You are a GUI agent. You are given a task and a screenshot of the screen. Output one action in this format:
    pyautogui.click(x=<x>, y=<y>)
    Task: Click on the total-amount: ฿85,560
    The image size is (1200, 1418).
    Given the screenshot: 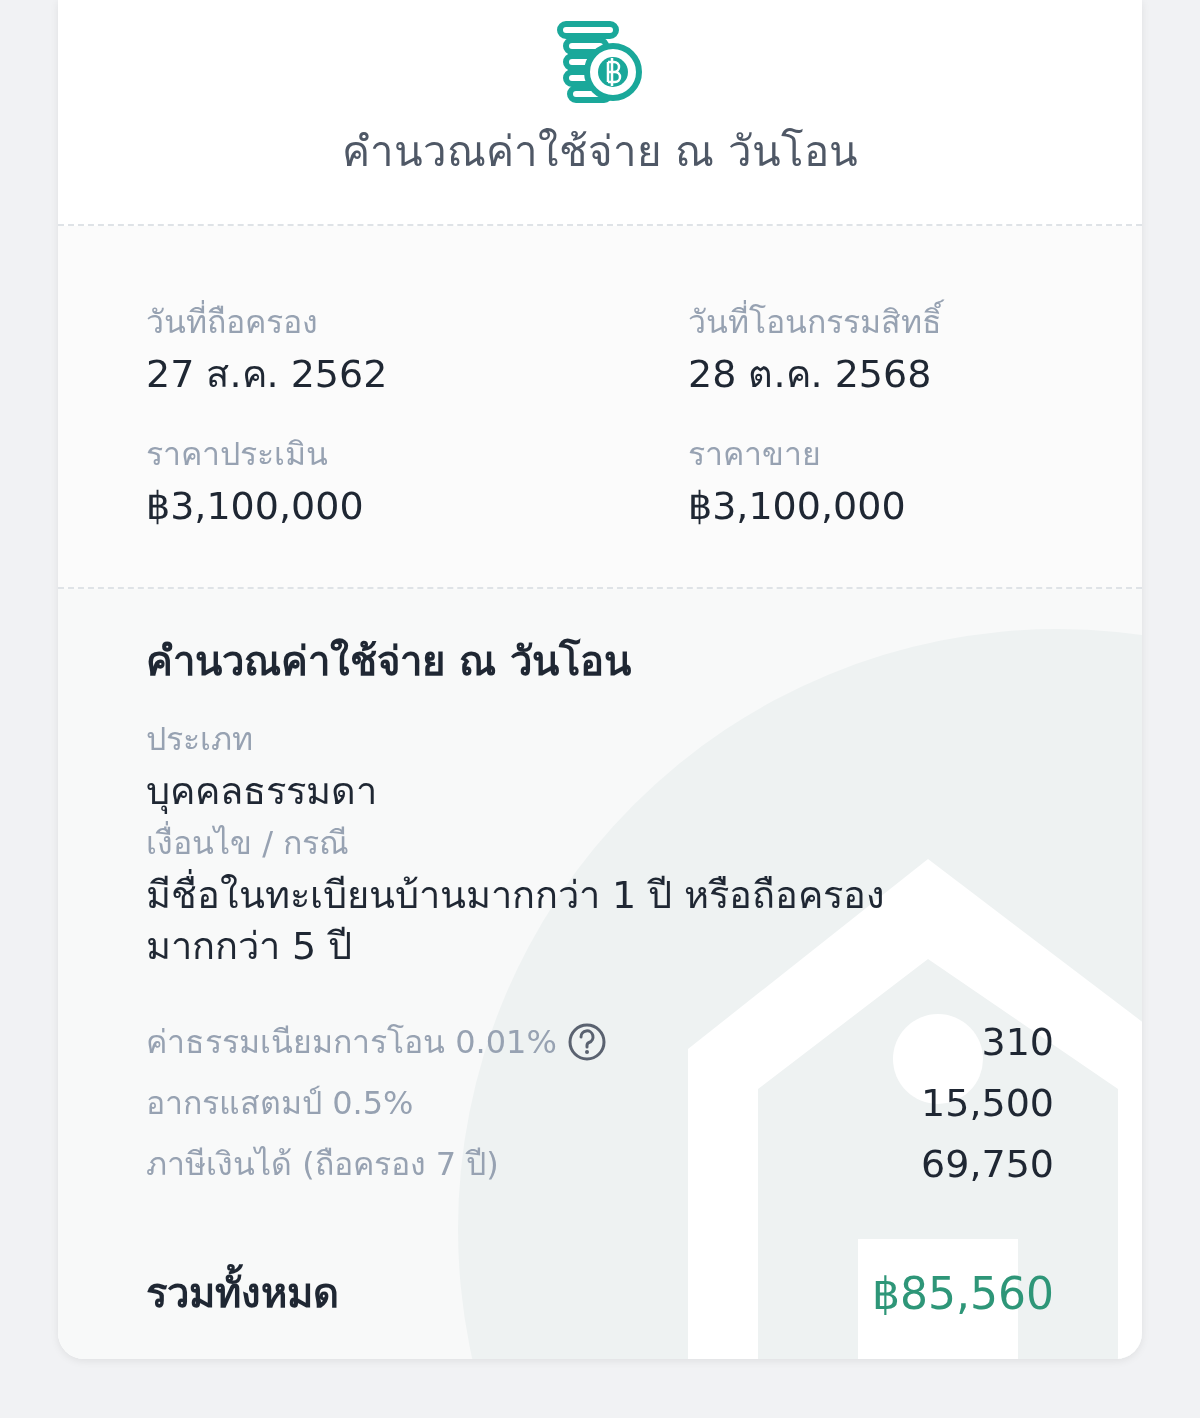 What is the action you would take?
    pyautogui.click(x=963, y=1293)
    